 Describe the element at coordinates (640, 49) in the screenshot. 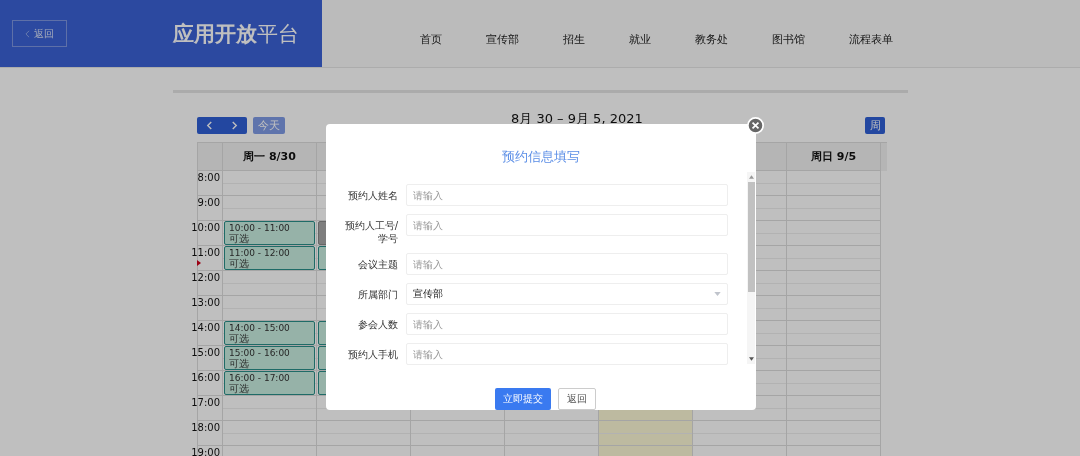

I see `nav-link: 就业` at that location.